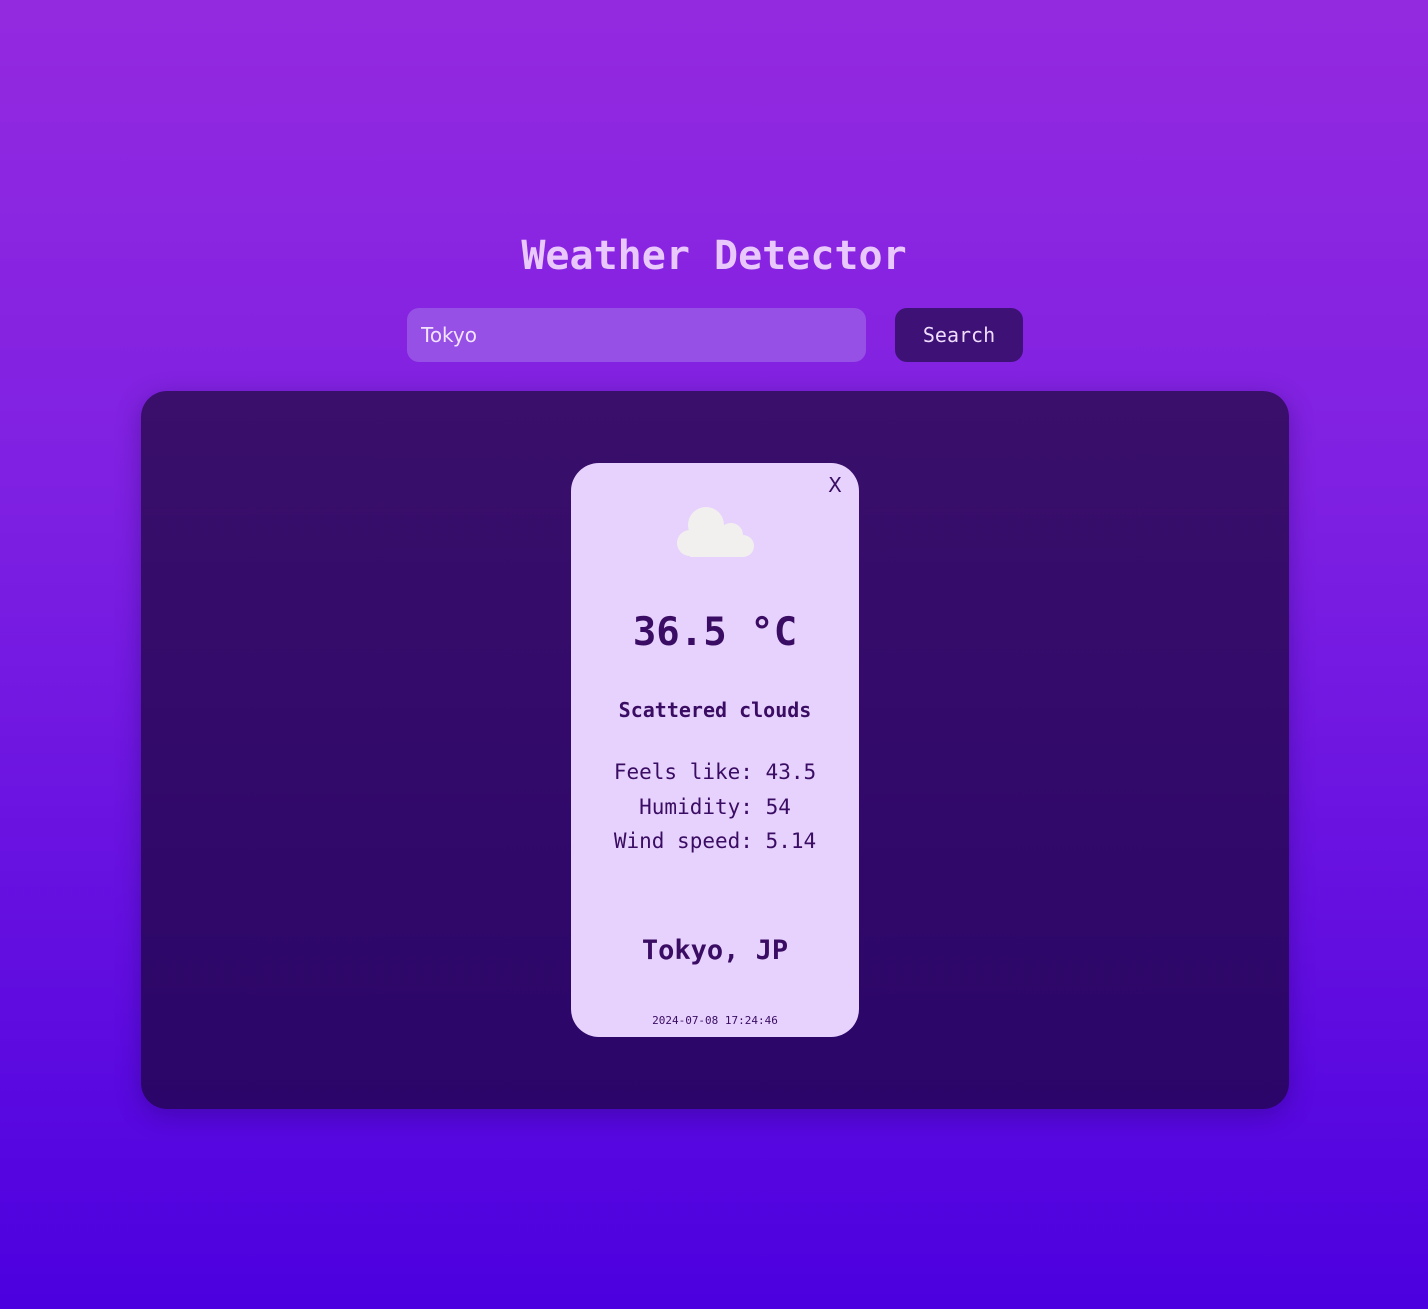 The height and width of the screenshot is (1309, 1428). I want to click on weather-description: Scattered clouds, so click(715, 710).